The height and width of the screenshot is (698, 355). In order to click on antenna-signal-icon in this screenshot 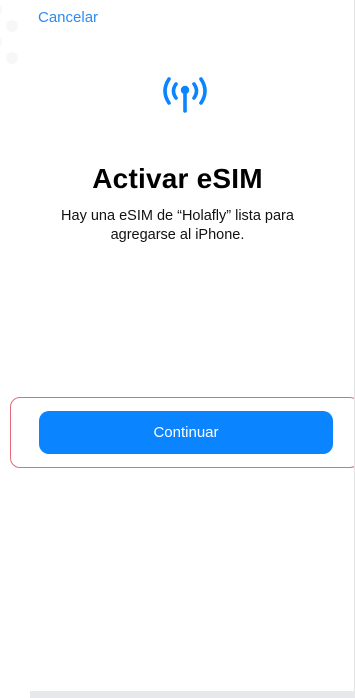, I will do `click(185, 95)`.